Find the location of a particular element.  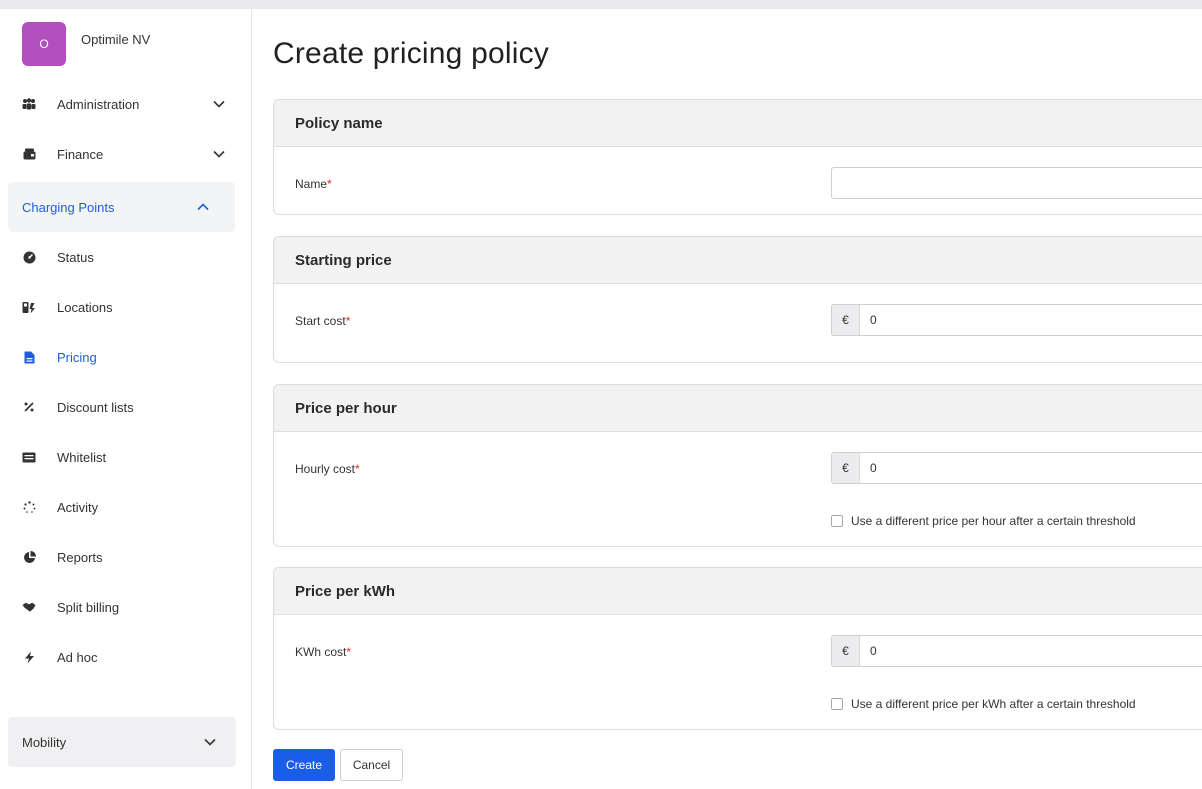

org-switcher: O Optimile NV is located at coordinates (125, 44).